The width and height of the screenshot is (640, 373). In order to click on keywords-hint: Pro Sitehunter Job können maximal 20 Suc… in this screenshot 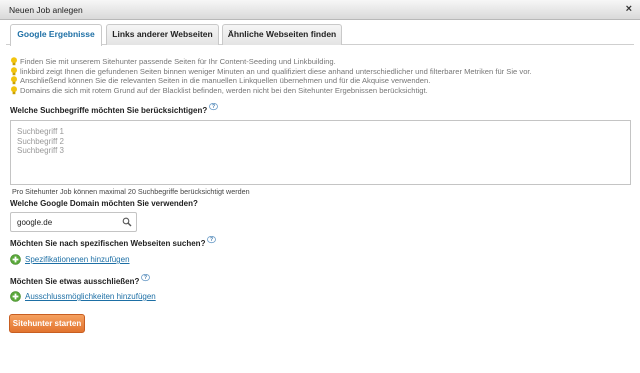, I will do `click(131, 191)`.